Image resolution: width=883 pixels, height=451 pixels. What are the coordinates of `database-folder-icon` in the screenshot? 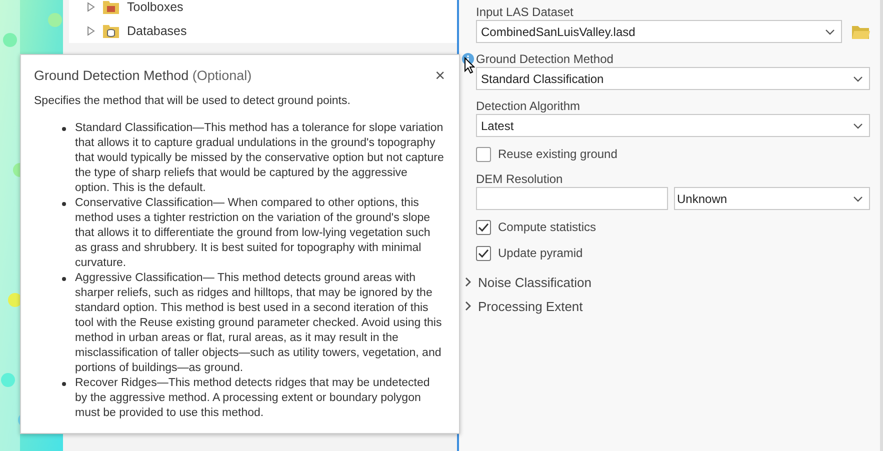 It's located at (111, 31).